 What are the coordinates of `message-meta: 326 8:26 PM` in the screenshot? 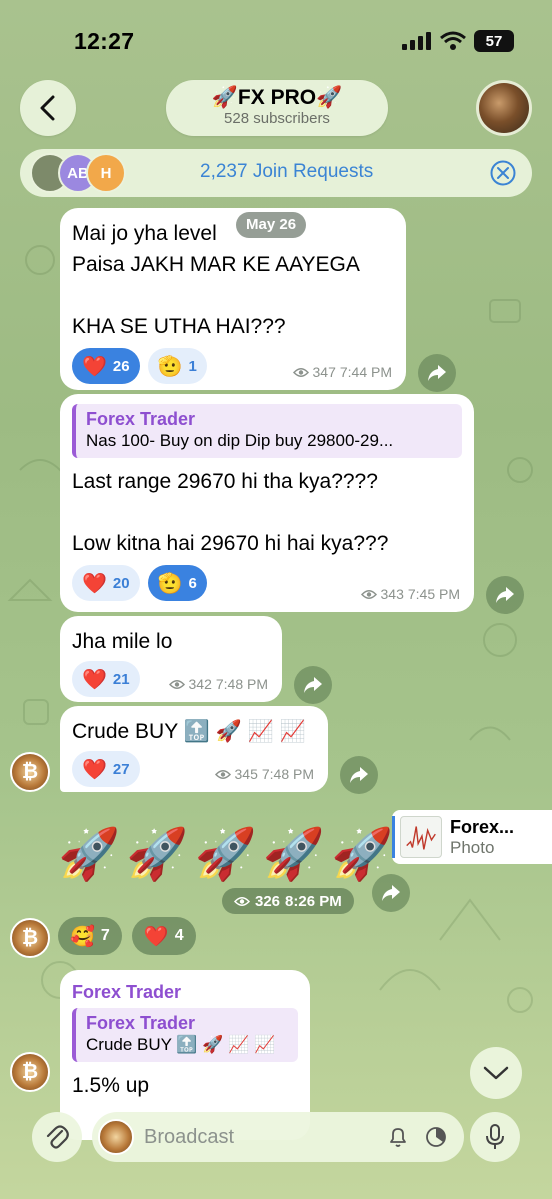 It's located at (288, 901).